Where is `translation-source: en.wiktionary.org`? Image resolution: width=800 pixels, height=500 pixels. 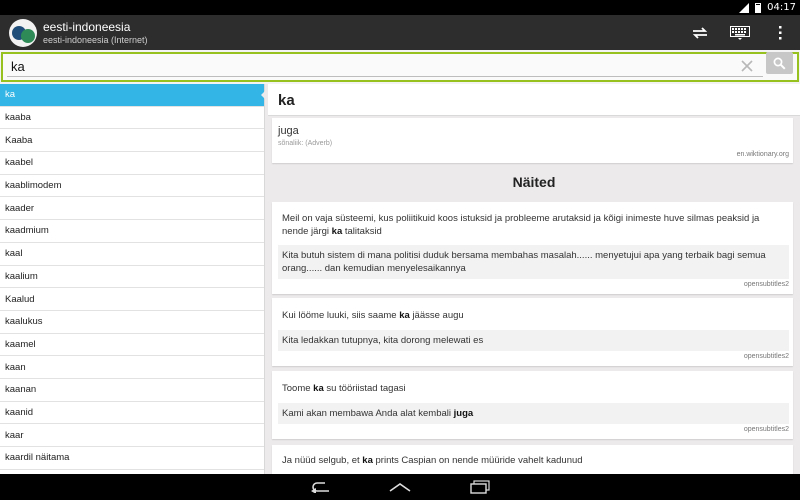
translation-source: en.wiktionary.org is located at coordinates (763, 154).